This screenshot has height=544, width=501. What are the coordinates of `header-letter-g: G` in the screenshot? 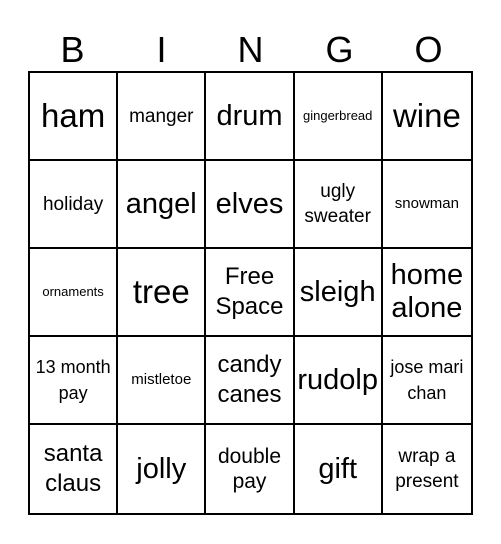 It's located at (339, 49).